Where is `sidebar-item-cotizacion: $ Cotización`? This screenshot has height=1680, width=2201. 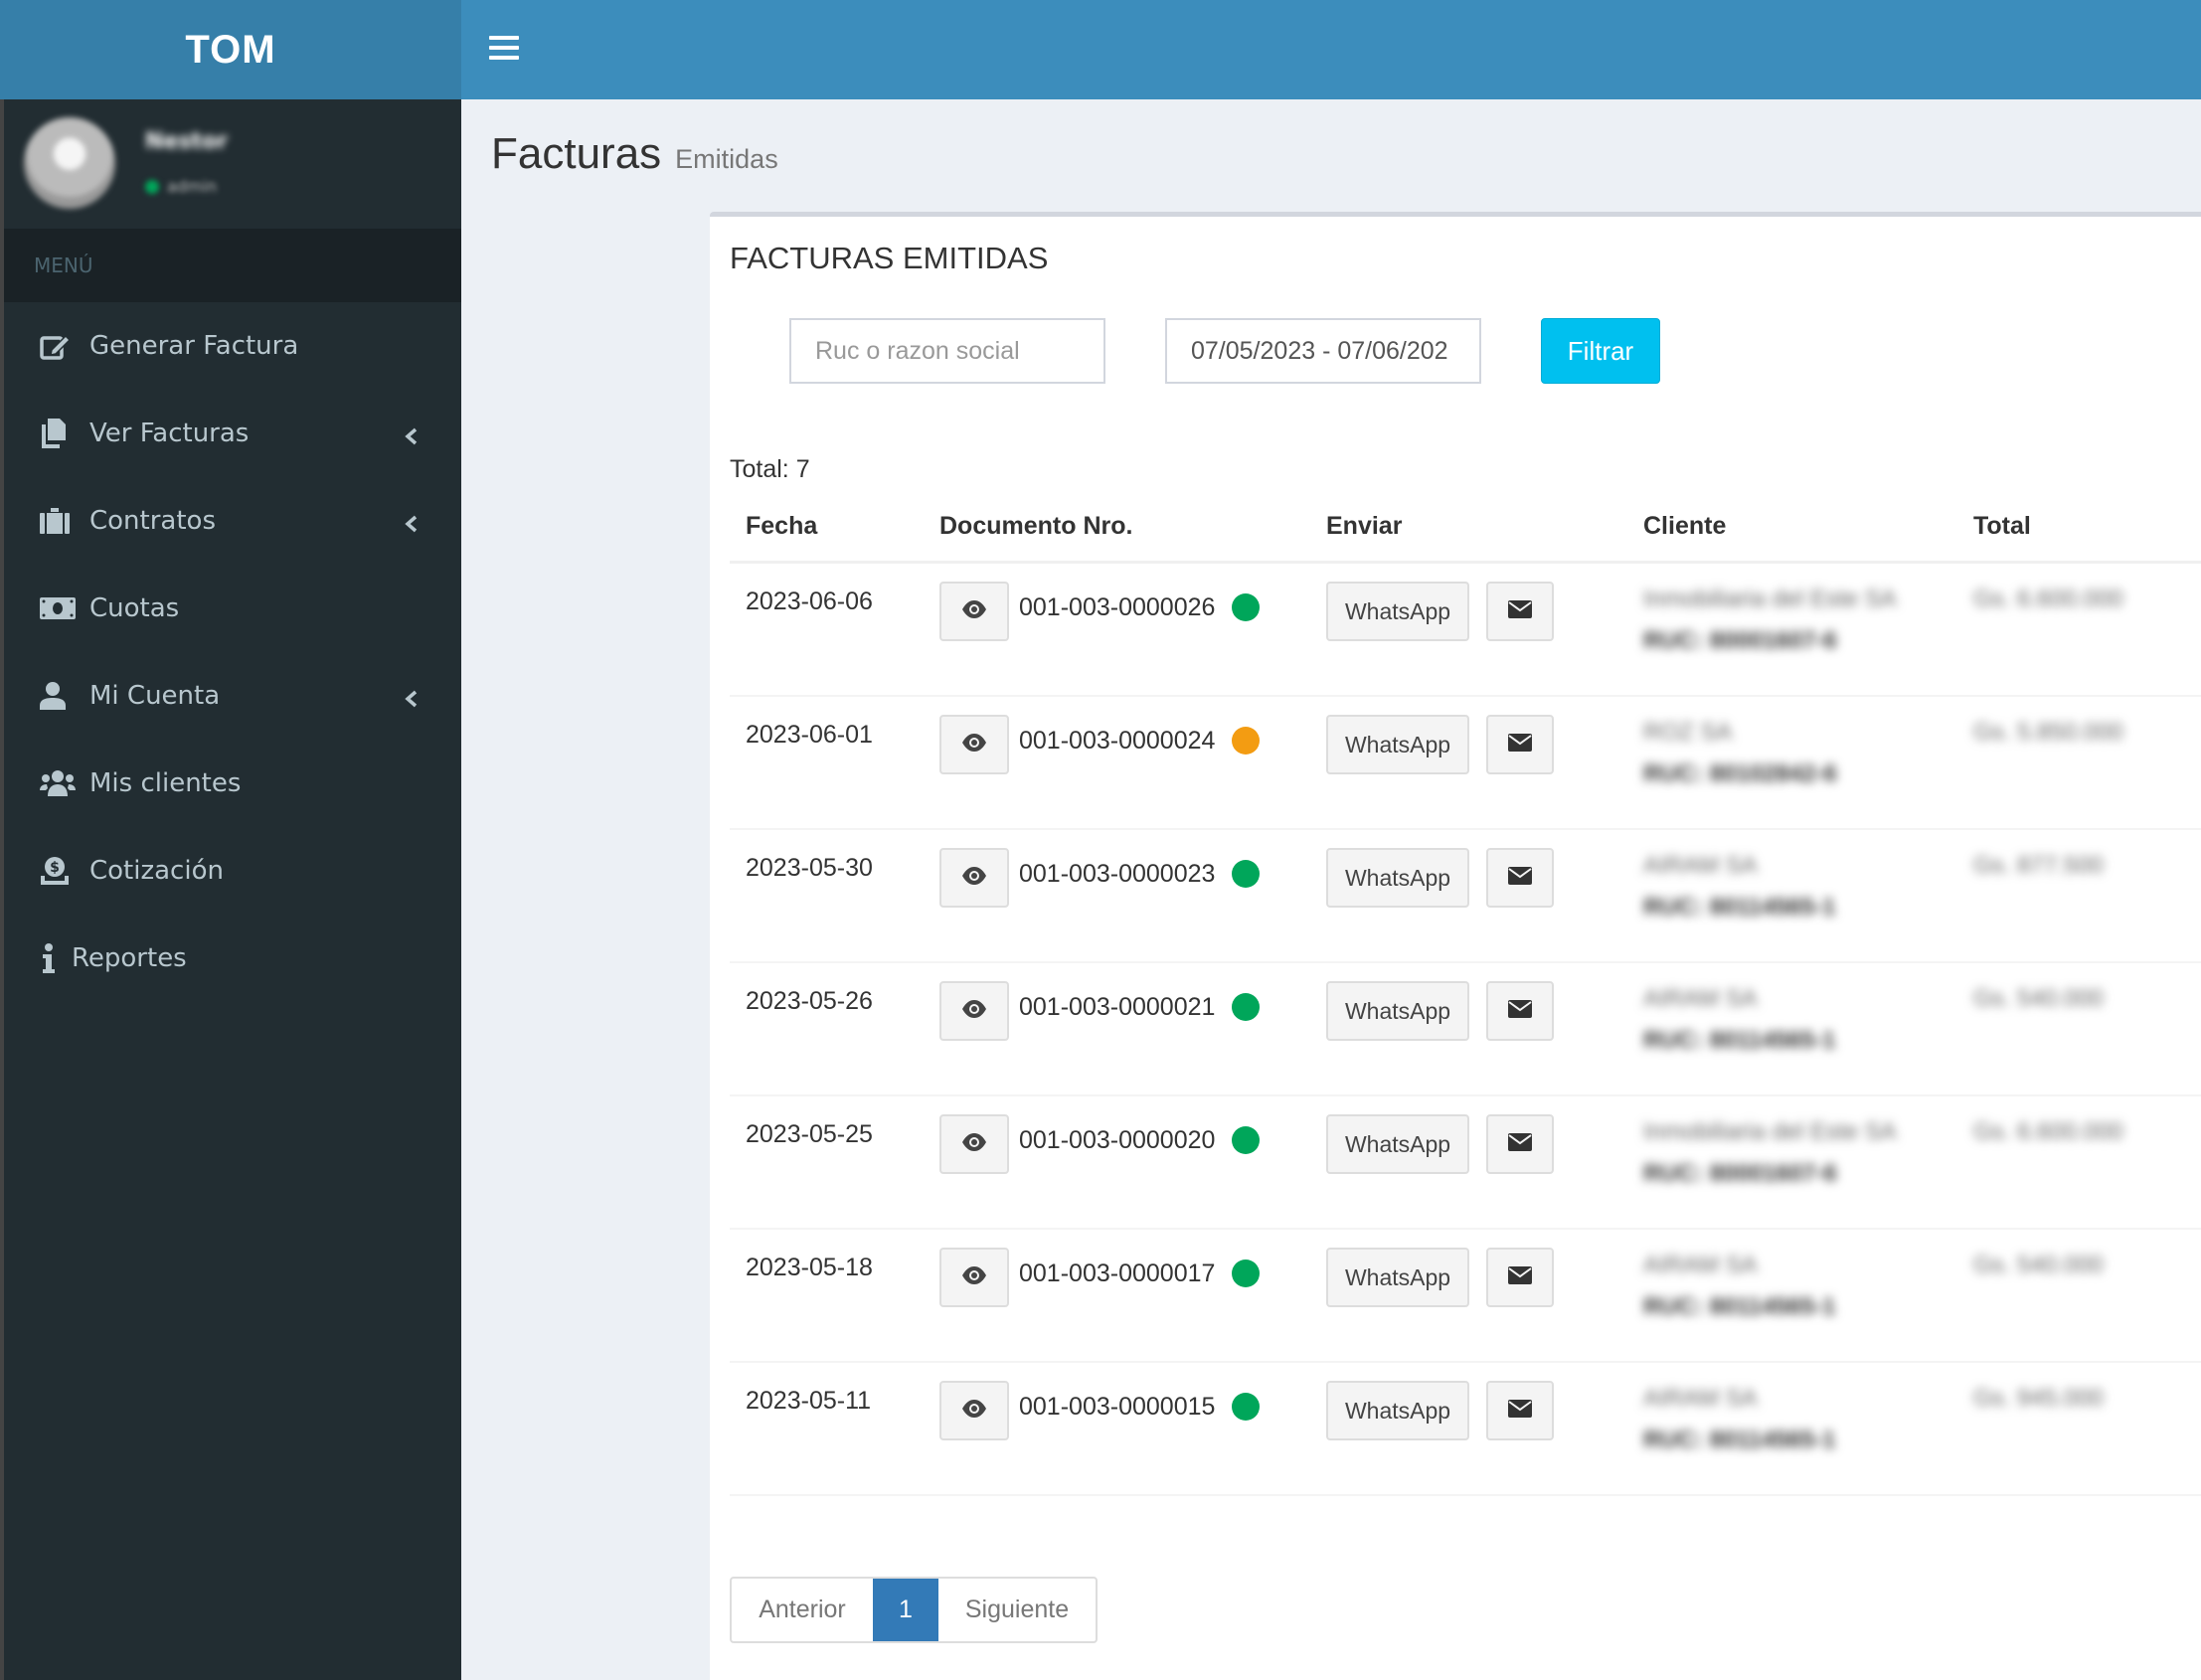 sidebar-item-cotizacion: $ Cotización is located at coordinates (232, 871).